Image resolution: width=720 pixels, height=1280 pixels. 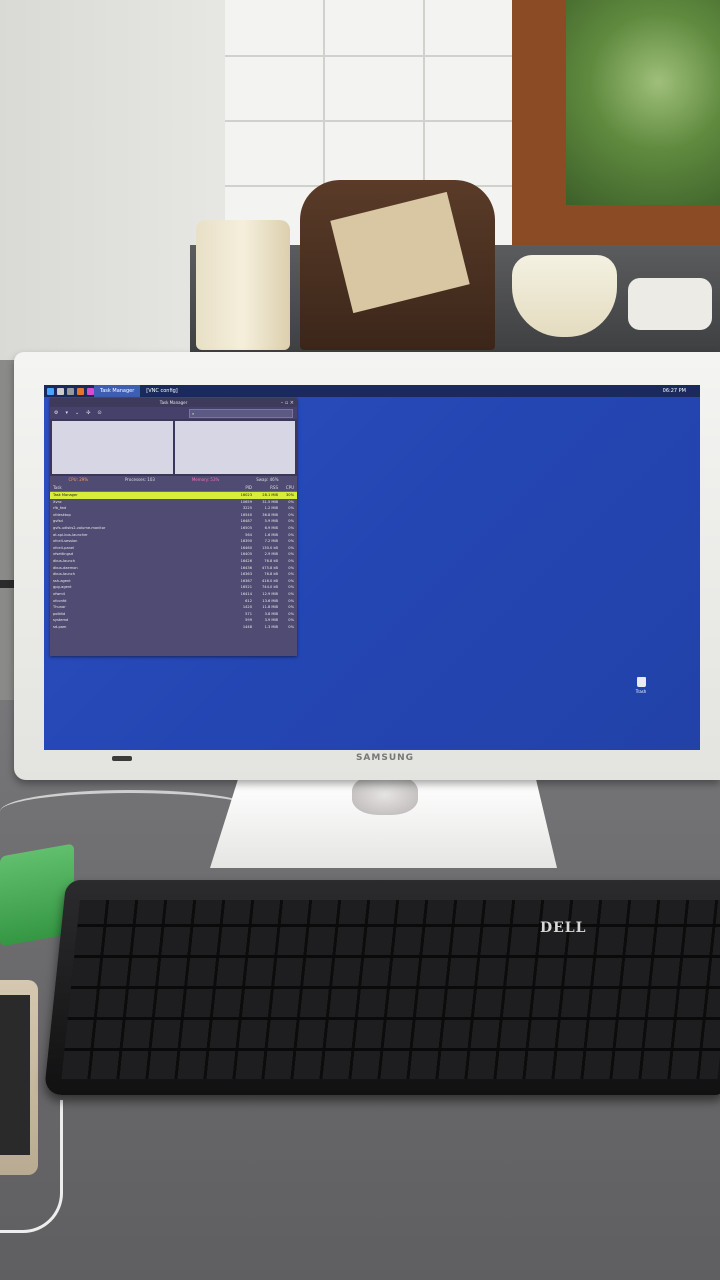 What do you see at coordinates (241, 413) in the screenshot?
I see `search-input: ⌕` at bounding box center [241, 413].